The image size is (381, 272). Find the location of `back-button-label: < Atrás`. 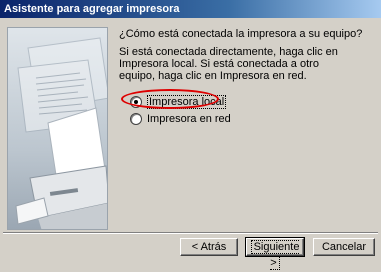

back-button-label: < Atrás is located at coordinates (209, 247).